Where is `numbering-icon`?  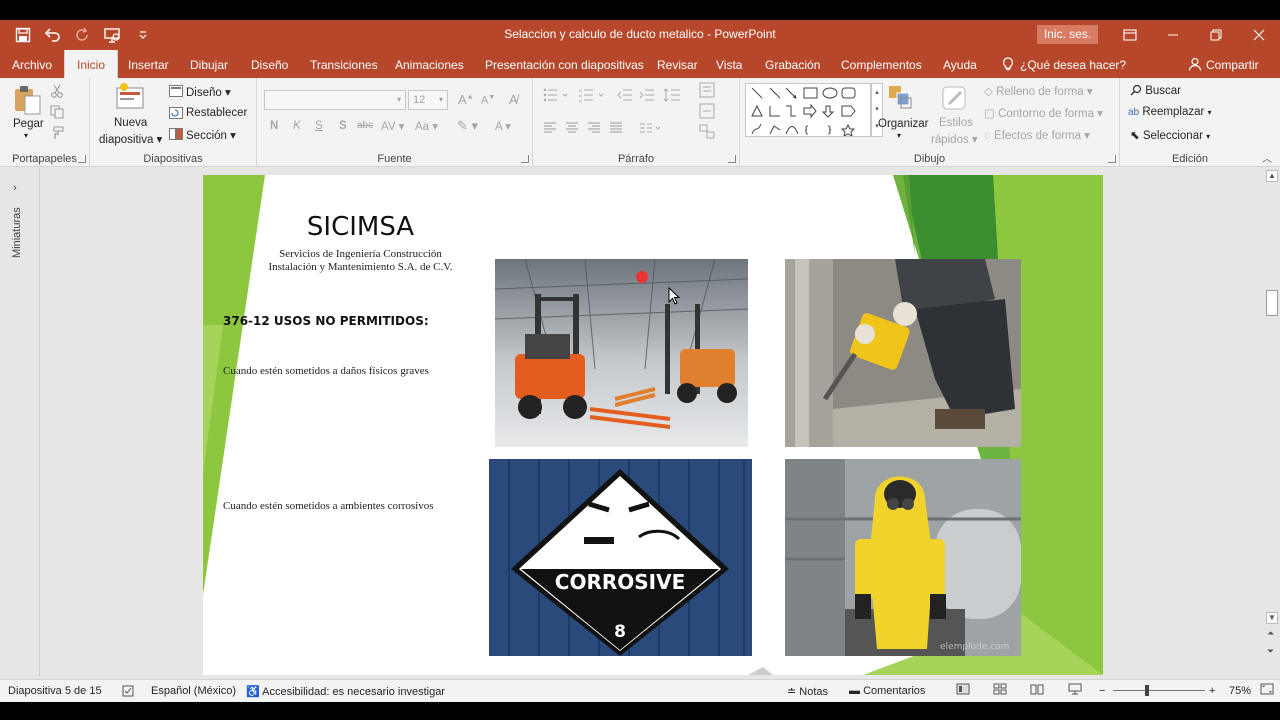
numbering-icon is located at coordinates (593, 96).